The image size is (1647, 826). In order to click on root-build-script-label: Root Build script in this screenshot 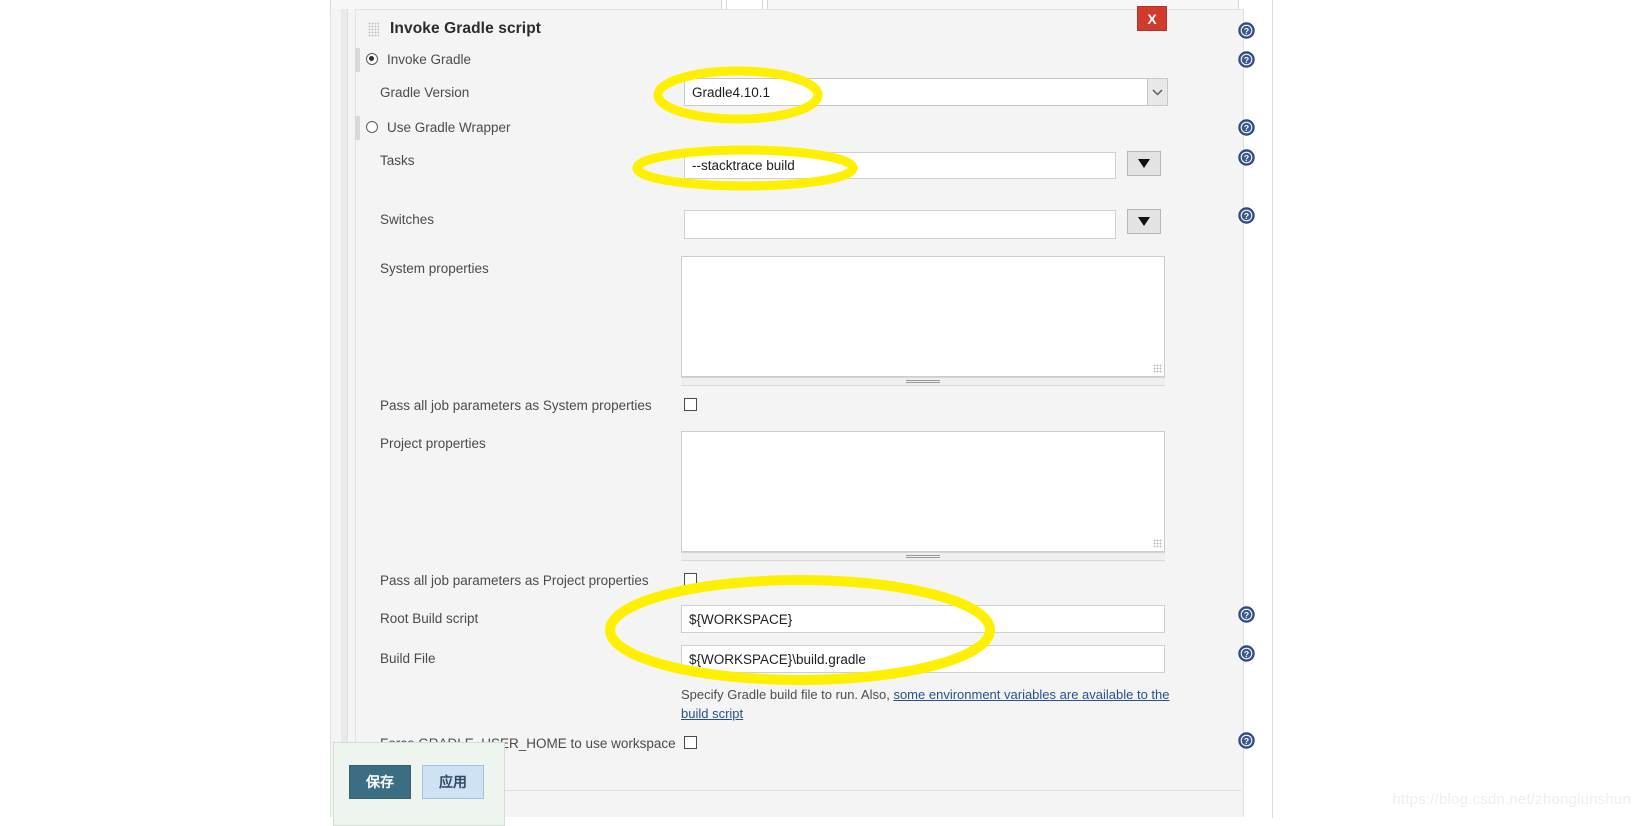, I will do `click(429, 618)`.